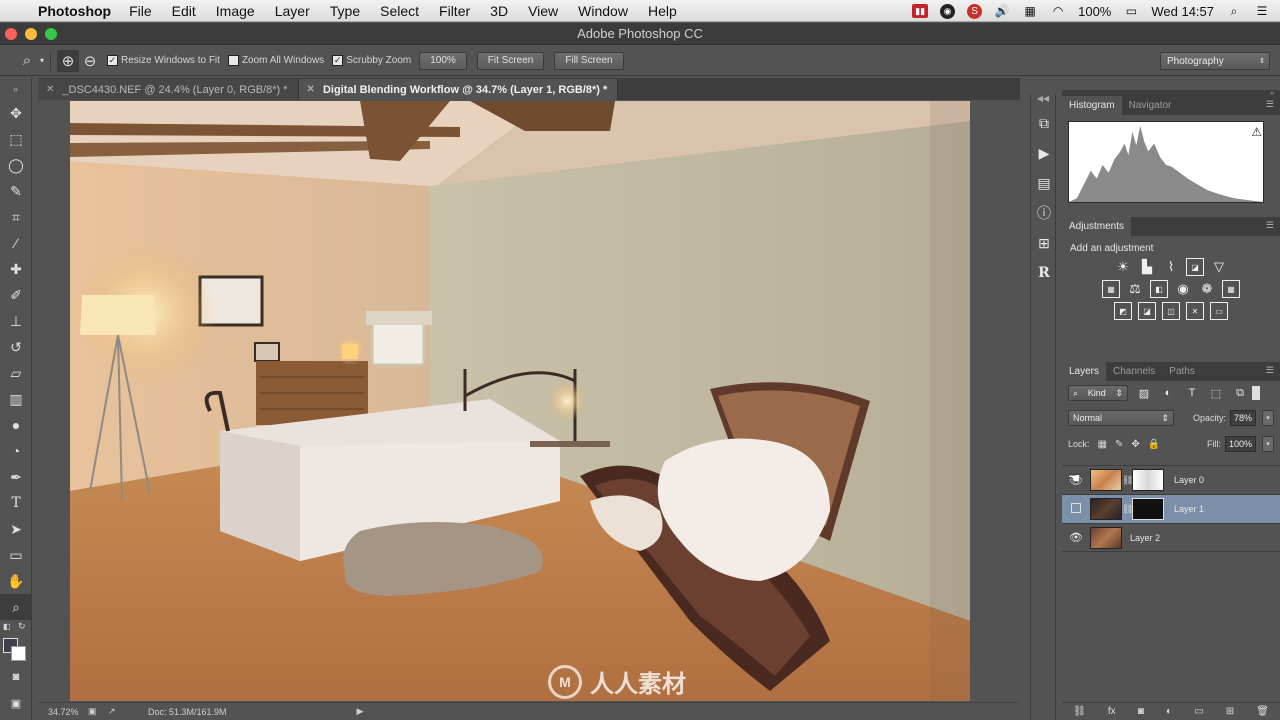 This screenshot has height=720, width=1280. What do you see at coordinates (1094, 11) in the screenshot?
I see `battery-percent: 100%` at bounding box center [1094, 11].